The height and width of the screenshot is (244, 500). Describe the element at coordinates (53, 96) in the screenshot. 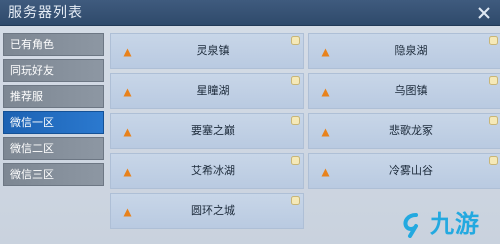

I see `sidebar-item-recommended: 推荐服` at that location.